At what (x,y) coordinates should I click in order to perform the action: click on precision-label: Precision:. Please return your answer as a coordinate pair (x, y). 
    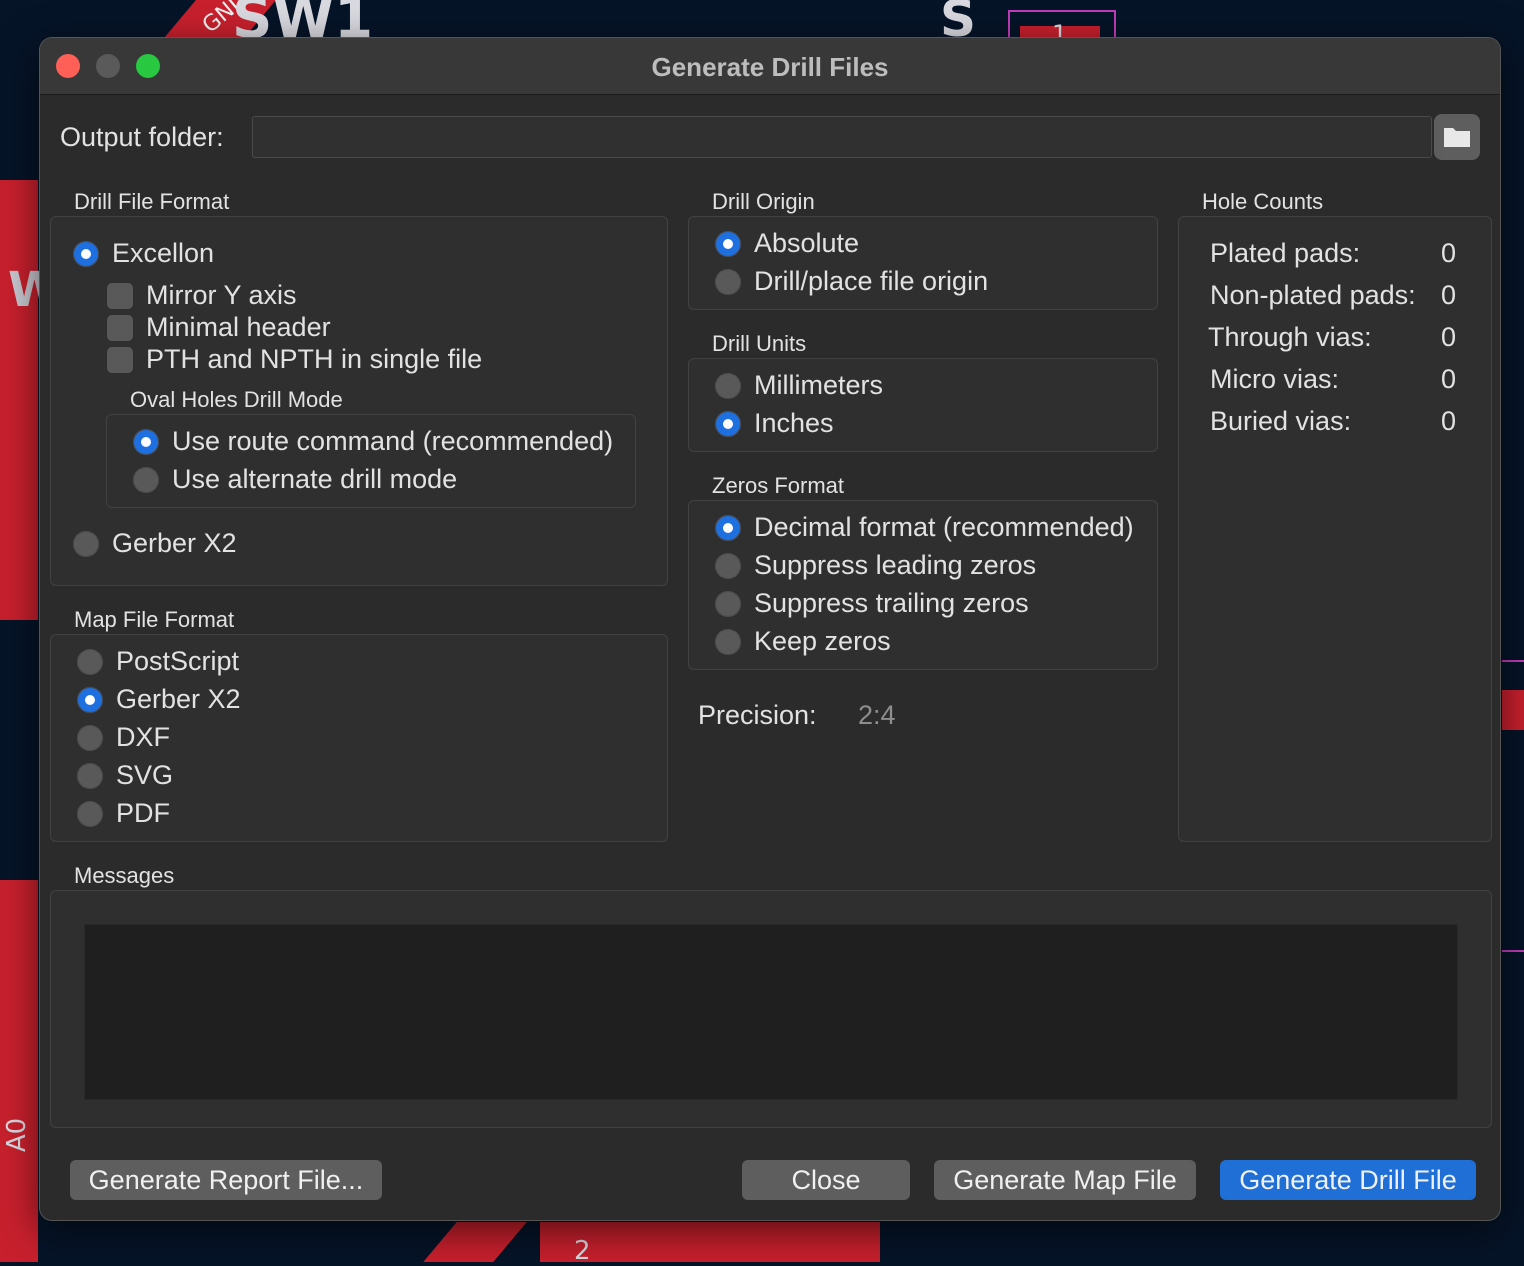
    Looking at the image, I should click on (757, 715).